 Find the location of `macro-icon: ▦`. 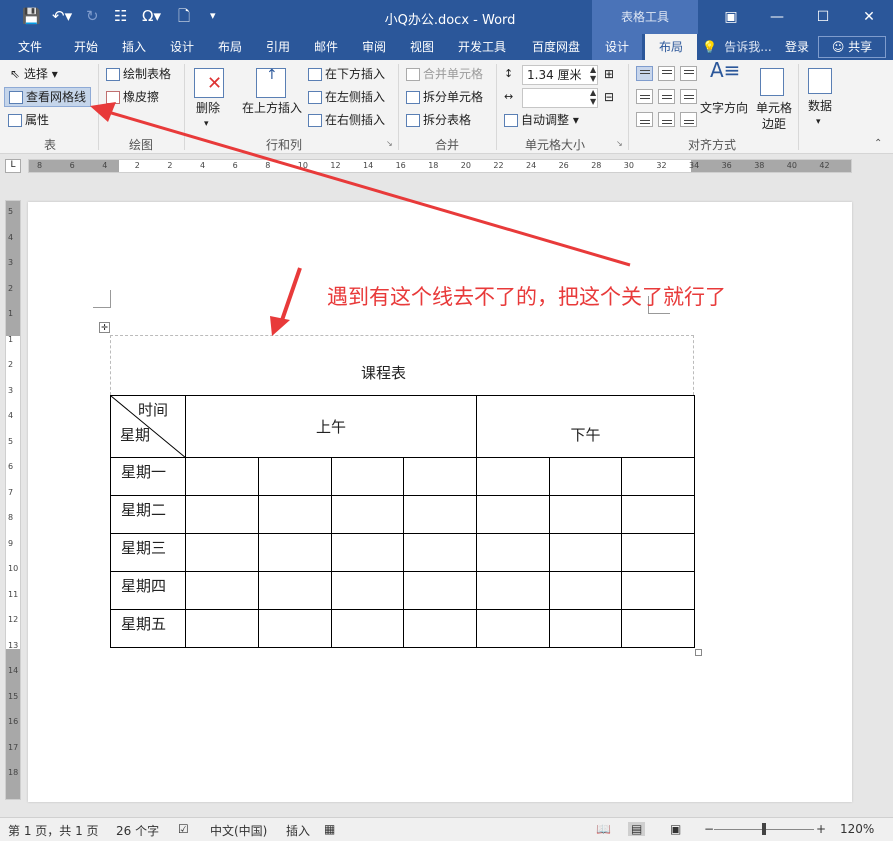

macro-icon: ▦ is located at coordinates (329, 829).